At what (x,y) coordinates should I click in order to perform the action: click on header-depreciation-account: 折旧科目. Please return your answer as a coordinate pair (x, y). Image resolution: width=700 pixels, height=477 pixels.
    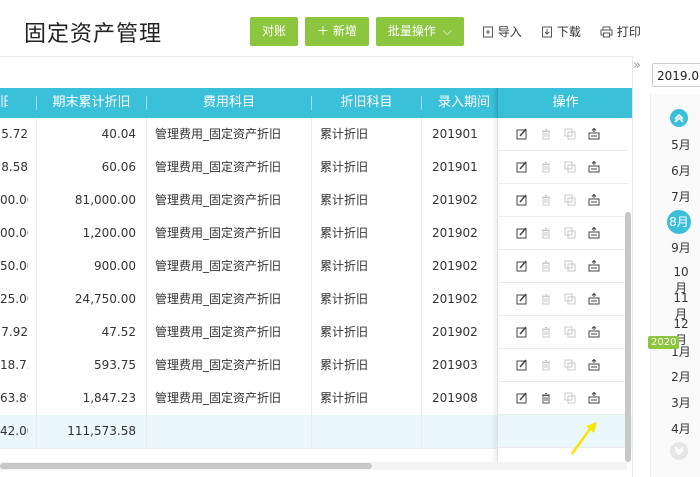
    Looking at the image, I should click on (366, 103).